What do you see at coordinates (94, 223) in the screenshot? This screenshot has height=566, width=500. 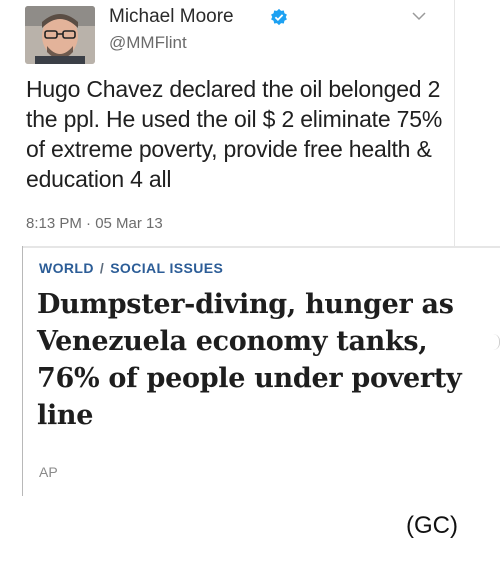 I see `tweet-timestamp: 8:13 PM · 05 Mar 13` at bounding box center [94, 223].